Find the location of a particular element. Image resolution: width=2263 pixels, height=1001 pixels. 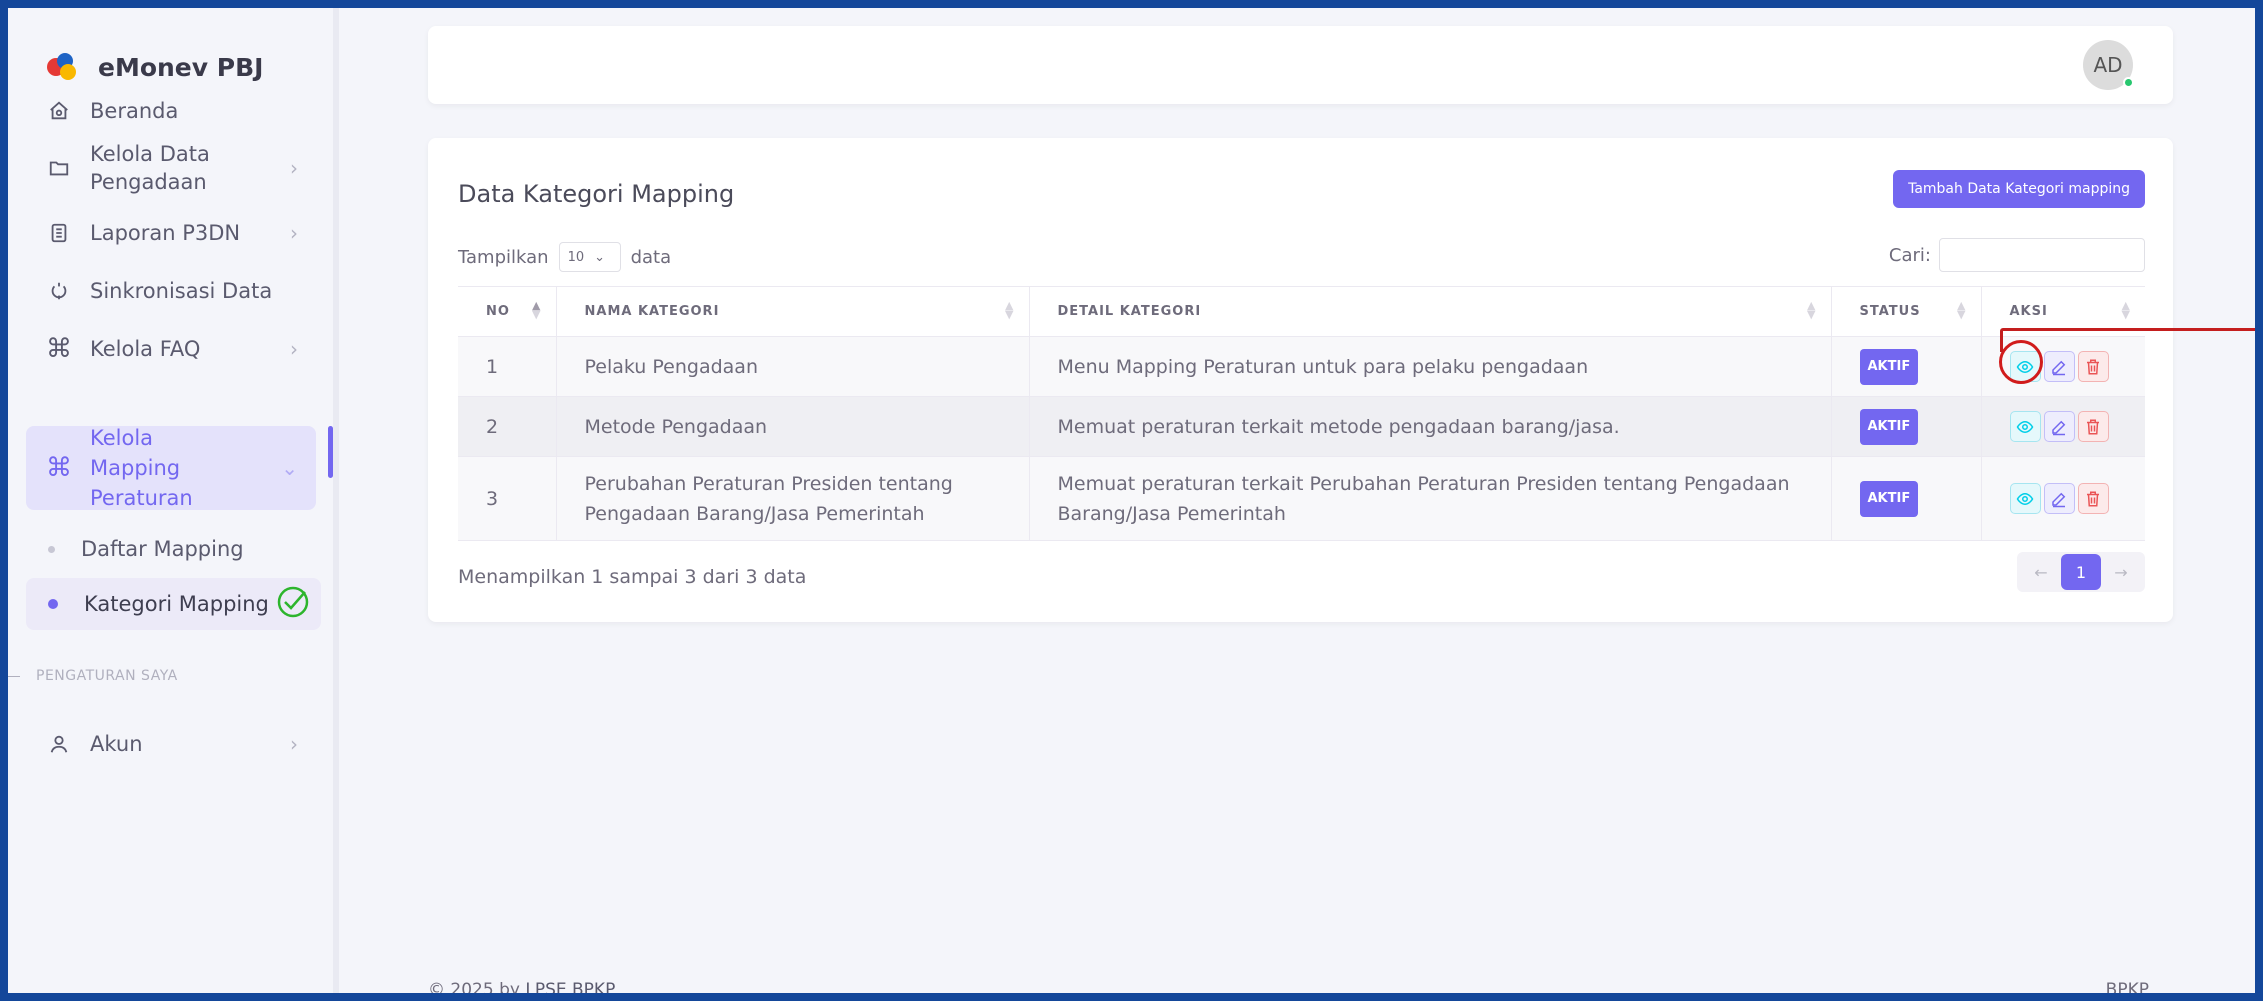

pagination-prev: ← is located at coordinates (2041, 572).